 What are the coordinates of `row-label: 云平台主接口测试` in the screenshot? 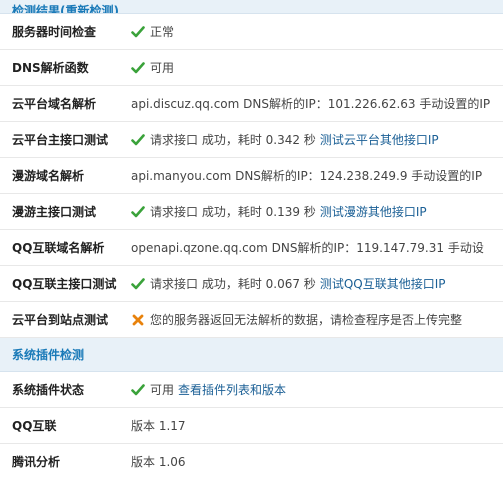 It's located at (60, 140).